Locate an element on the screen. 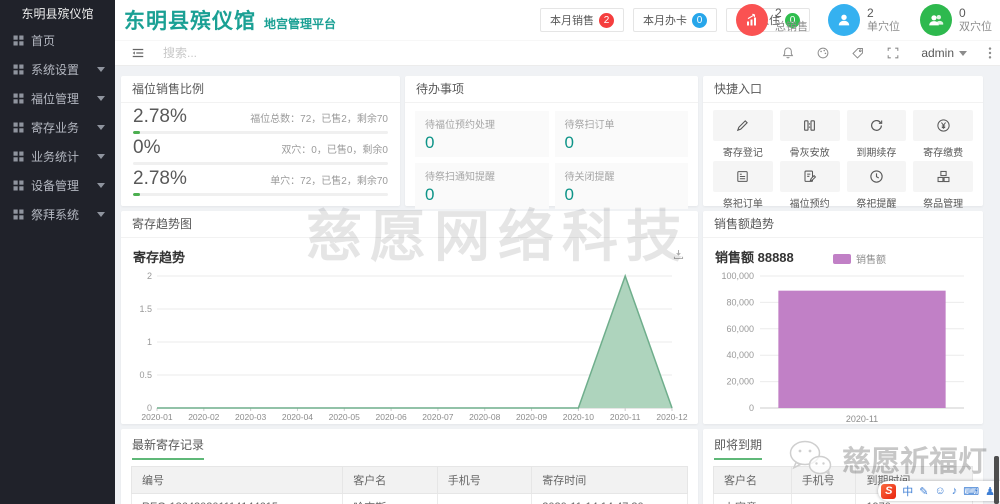  svg-text: 2020-11 is located at coordinates (862, 419).